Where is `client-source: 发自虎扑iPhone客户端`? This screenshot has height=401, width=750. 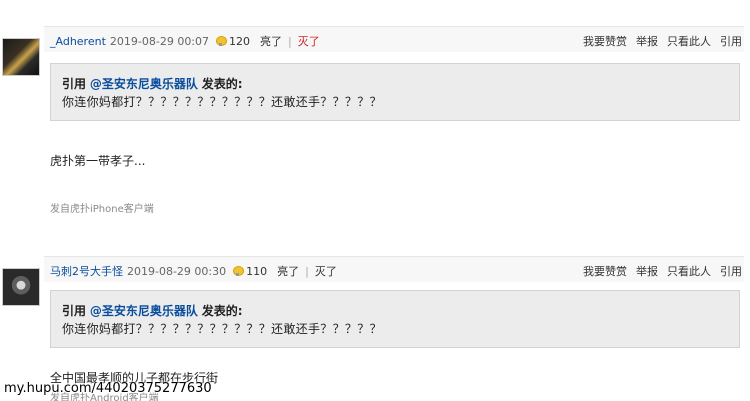
client-source: 发自虎扑iPhone客户端 is located at coordinates (102, 209).